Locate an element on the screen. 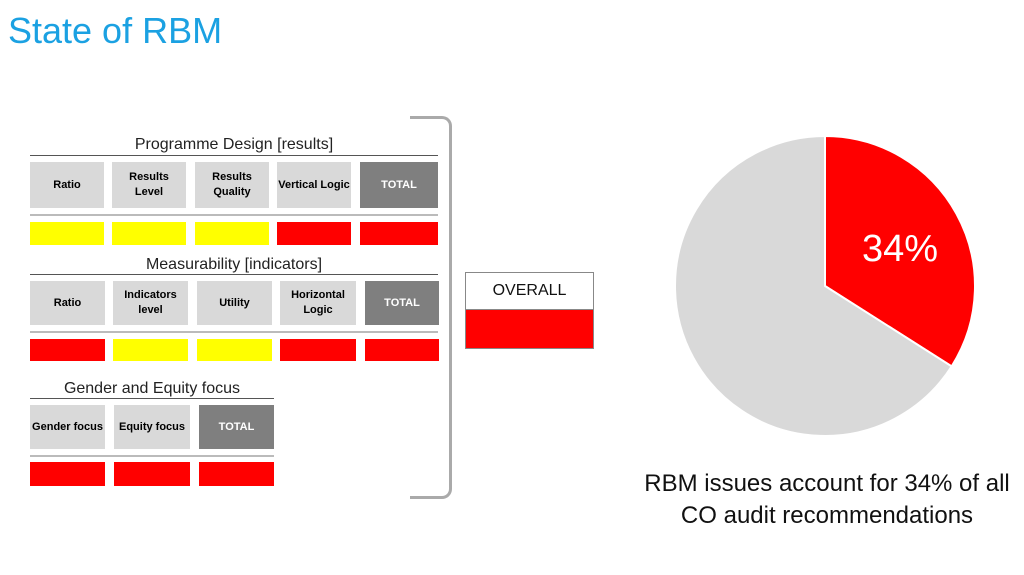  header-gender-focus: Gender focus is located at coordinates (67, 427).